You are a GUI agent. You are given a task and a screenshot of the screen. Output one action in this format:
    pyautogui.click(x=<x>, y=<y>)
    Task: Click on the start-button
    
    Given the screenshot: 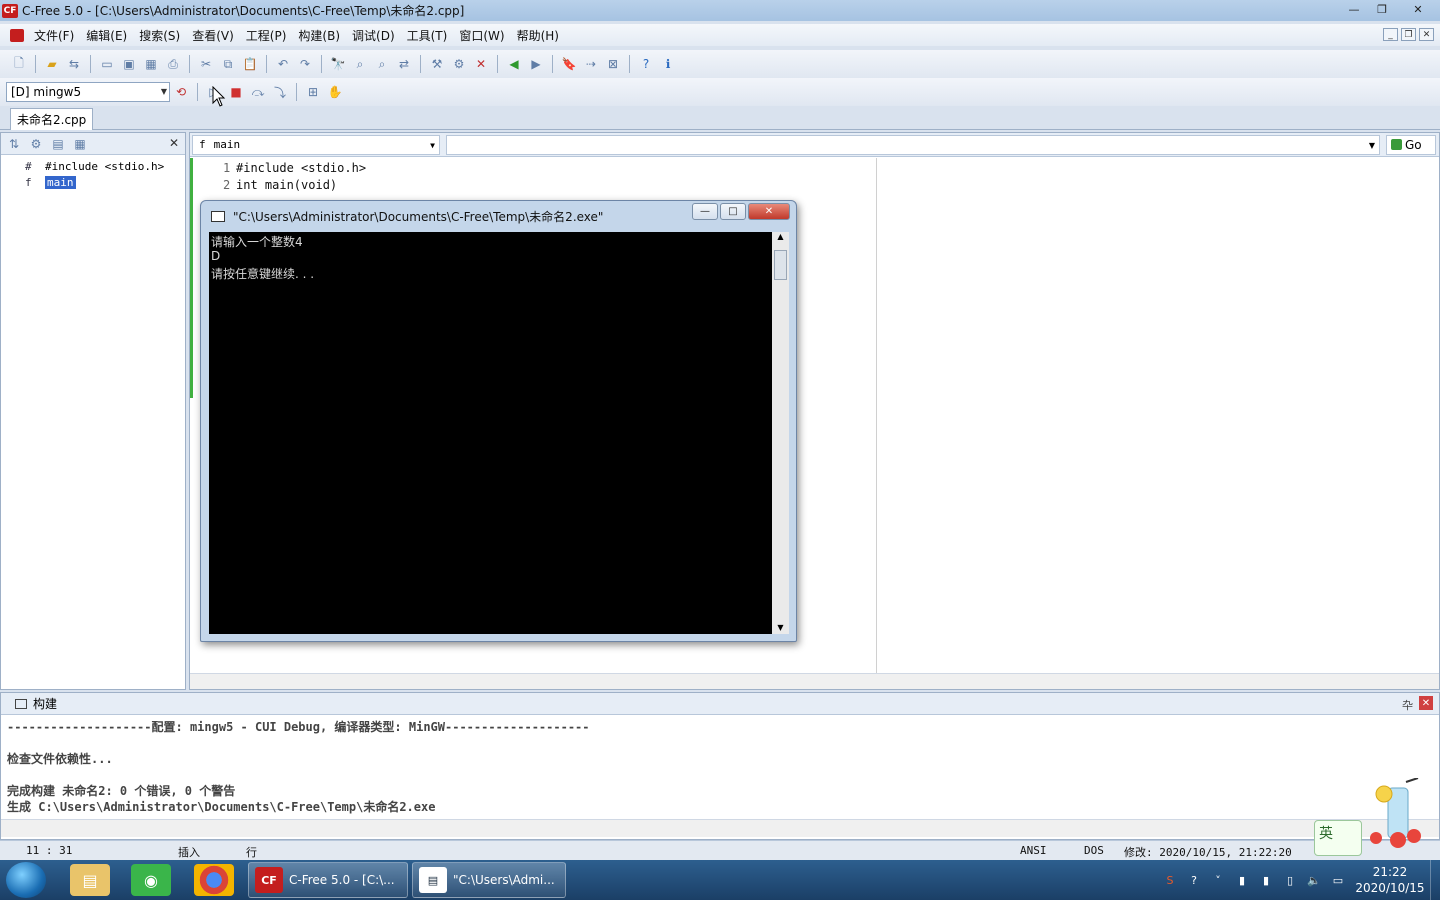 What is the action you would take?
    pyautogui.click(x=26, y=880)
    